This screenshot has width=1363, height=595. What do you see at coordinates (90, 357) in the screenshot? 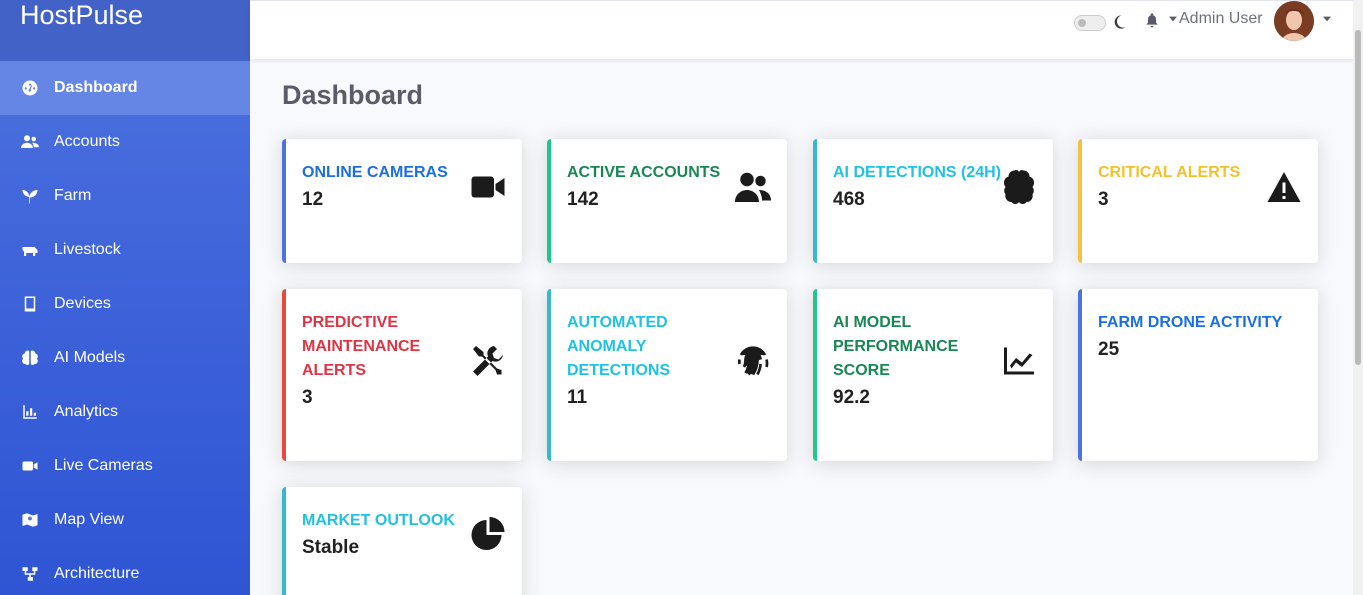
I see `sidebar-item-label: AI Models` at bounding box center [90, 357].